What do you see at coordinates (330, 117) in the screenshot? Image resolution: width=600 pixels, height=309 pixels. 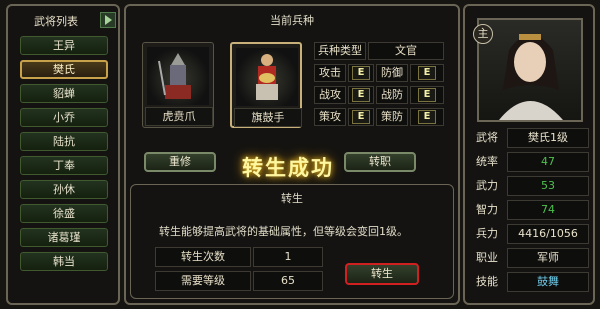 I see `stat-label: 策攻` at bounding box center [330, 117].